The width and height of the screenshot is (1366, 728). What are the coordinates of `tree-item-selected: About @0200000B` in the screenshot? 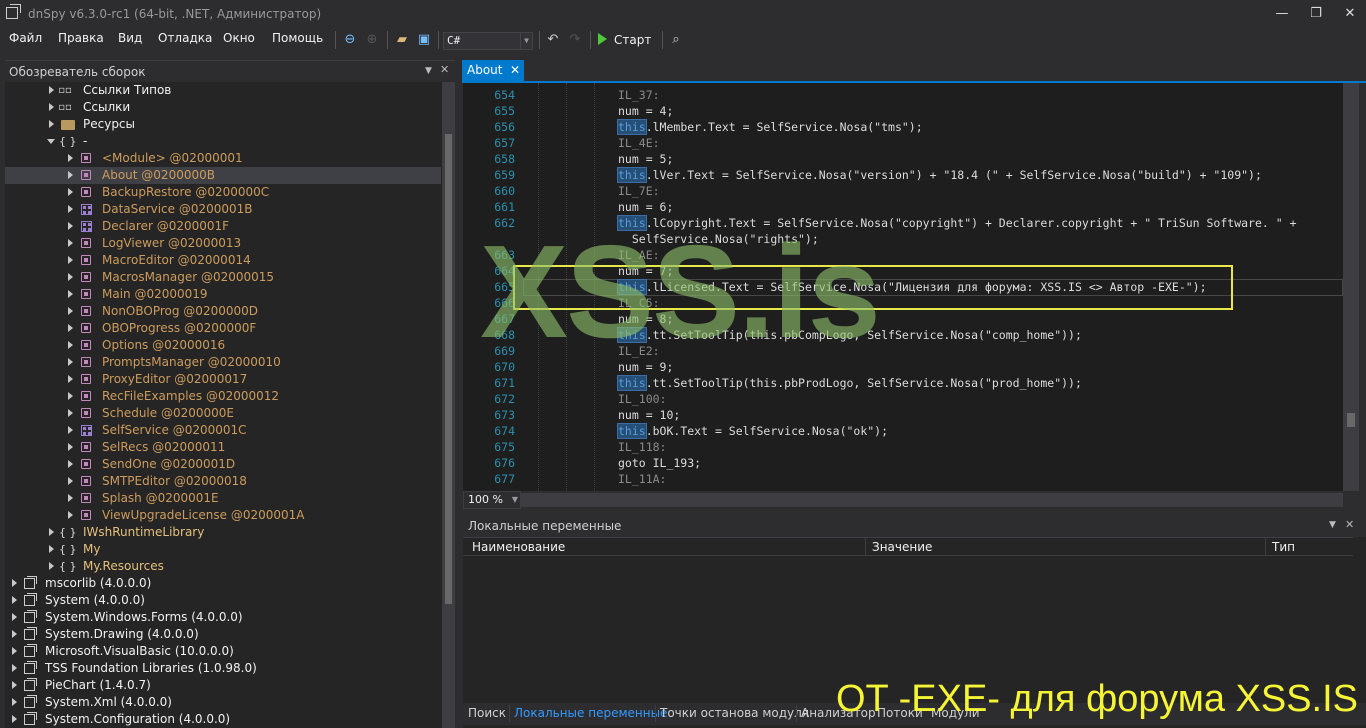 It's located at (223, 175).